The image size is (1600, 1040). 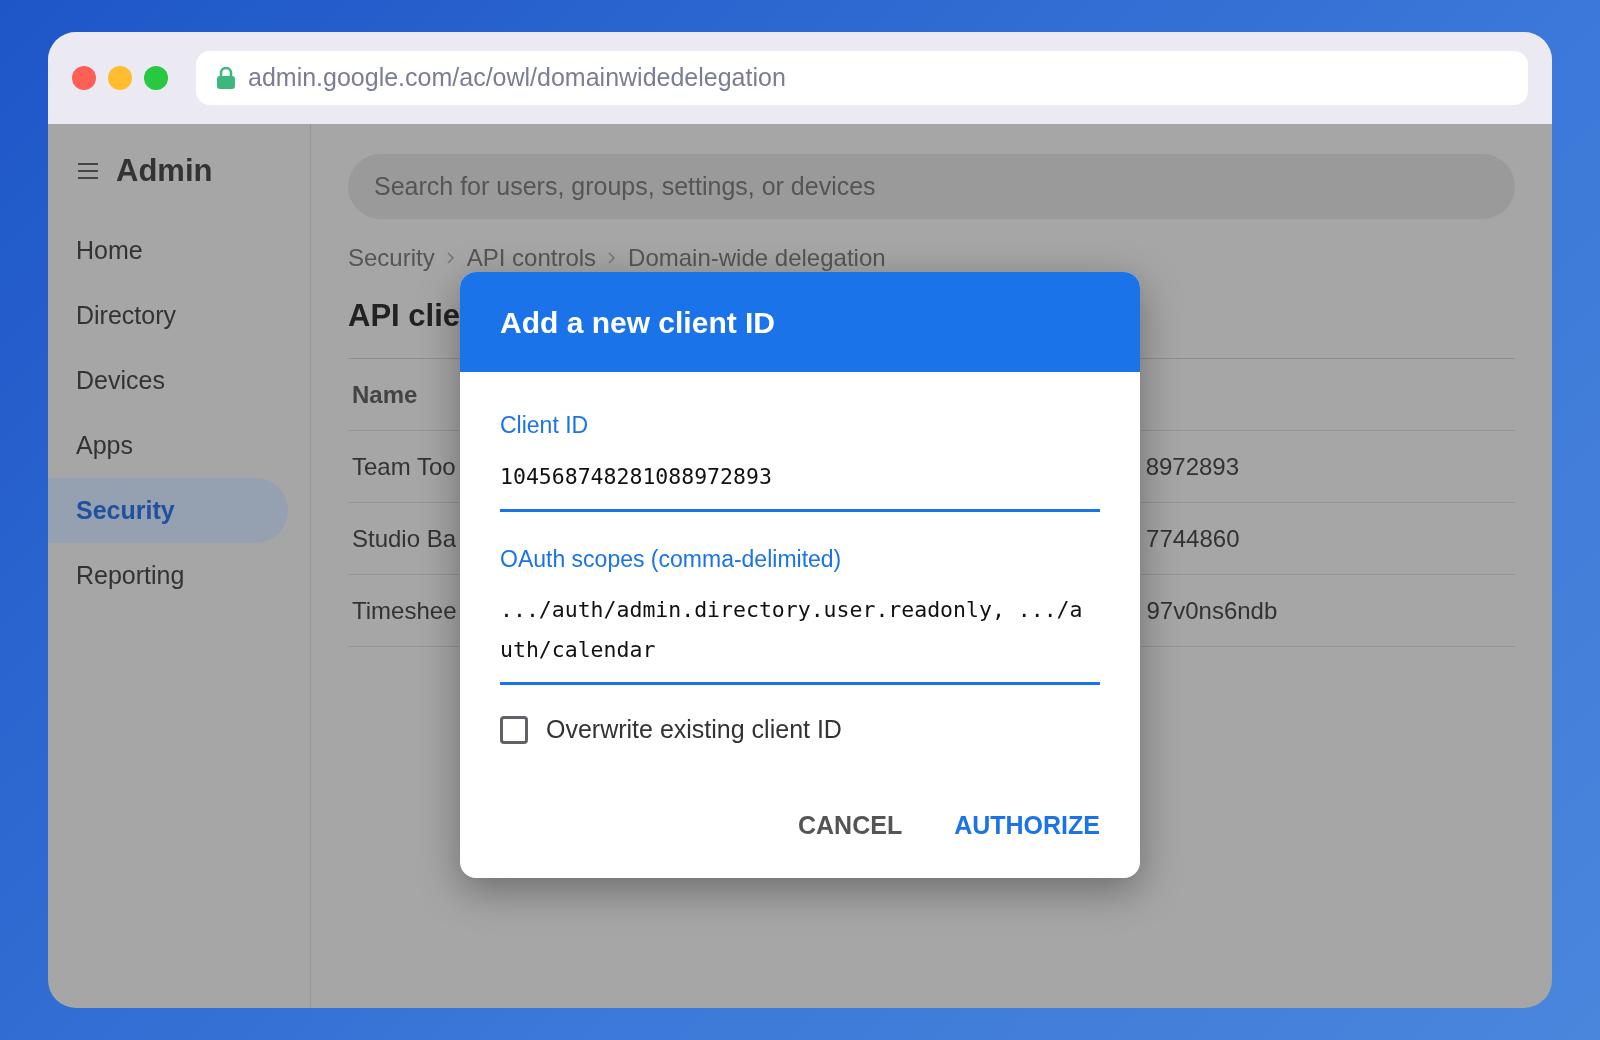 I want to click on field-label: OAuth scopes (comma-delimited), so click(x=671, y=559).